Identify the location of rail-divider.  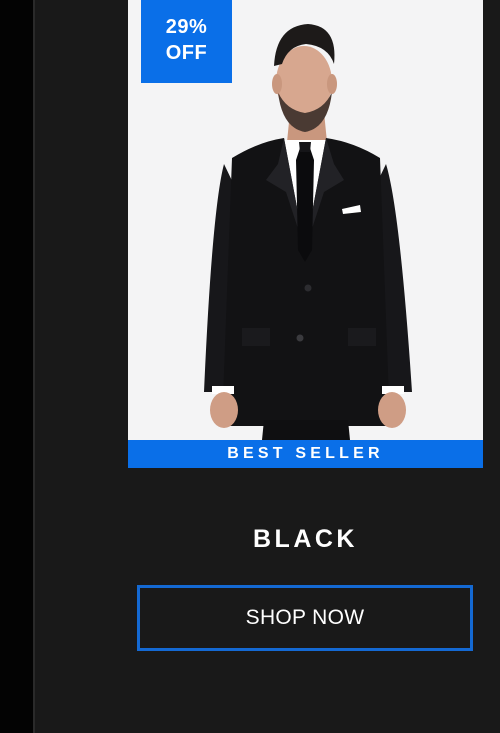
(34, 366).